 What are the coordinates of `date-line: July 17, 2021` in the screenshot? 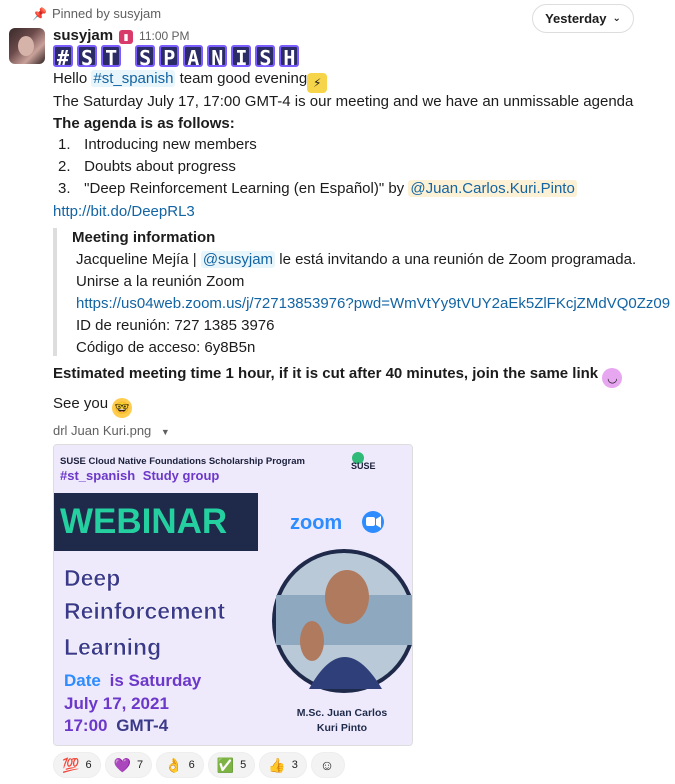 It's located at (116, 703).